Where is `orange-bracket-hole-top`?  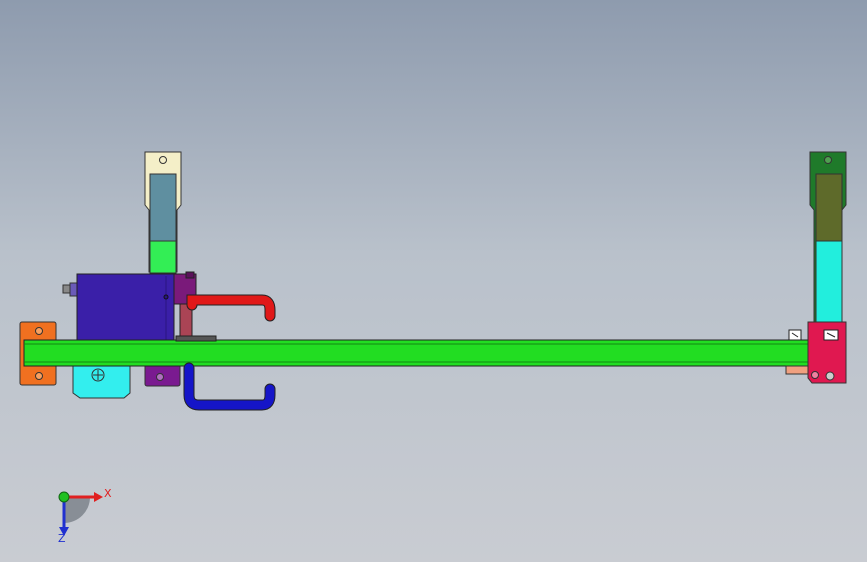 orange-bracket-hole-top is located at coordinates (39, 331).